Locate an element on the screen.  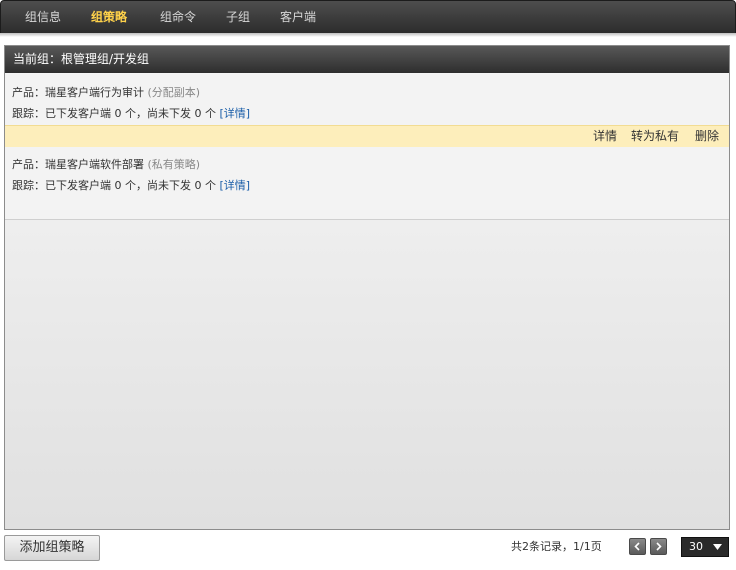
make-private-action: 转为私有 is located at coordinates (655, 136).